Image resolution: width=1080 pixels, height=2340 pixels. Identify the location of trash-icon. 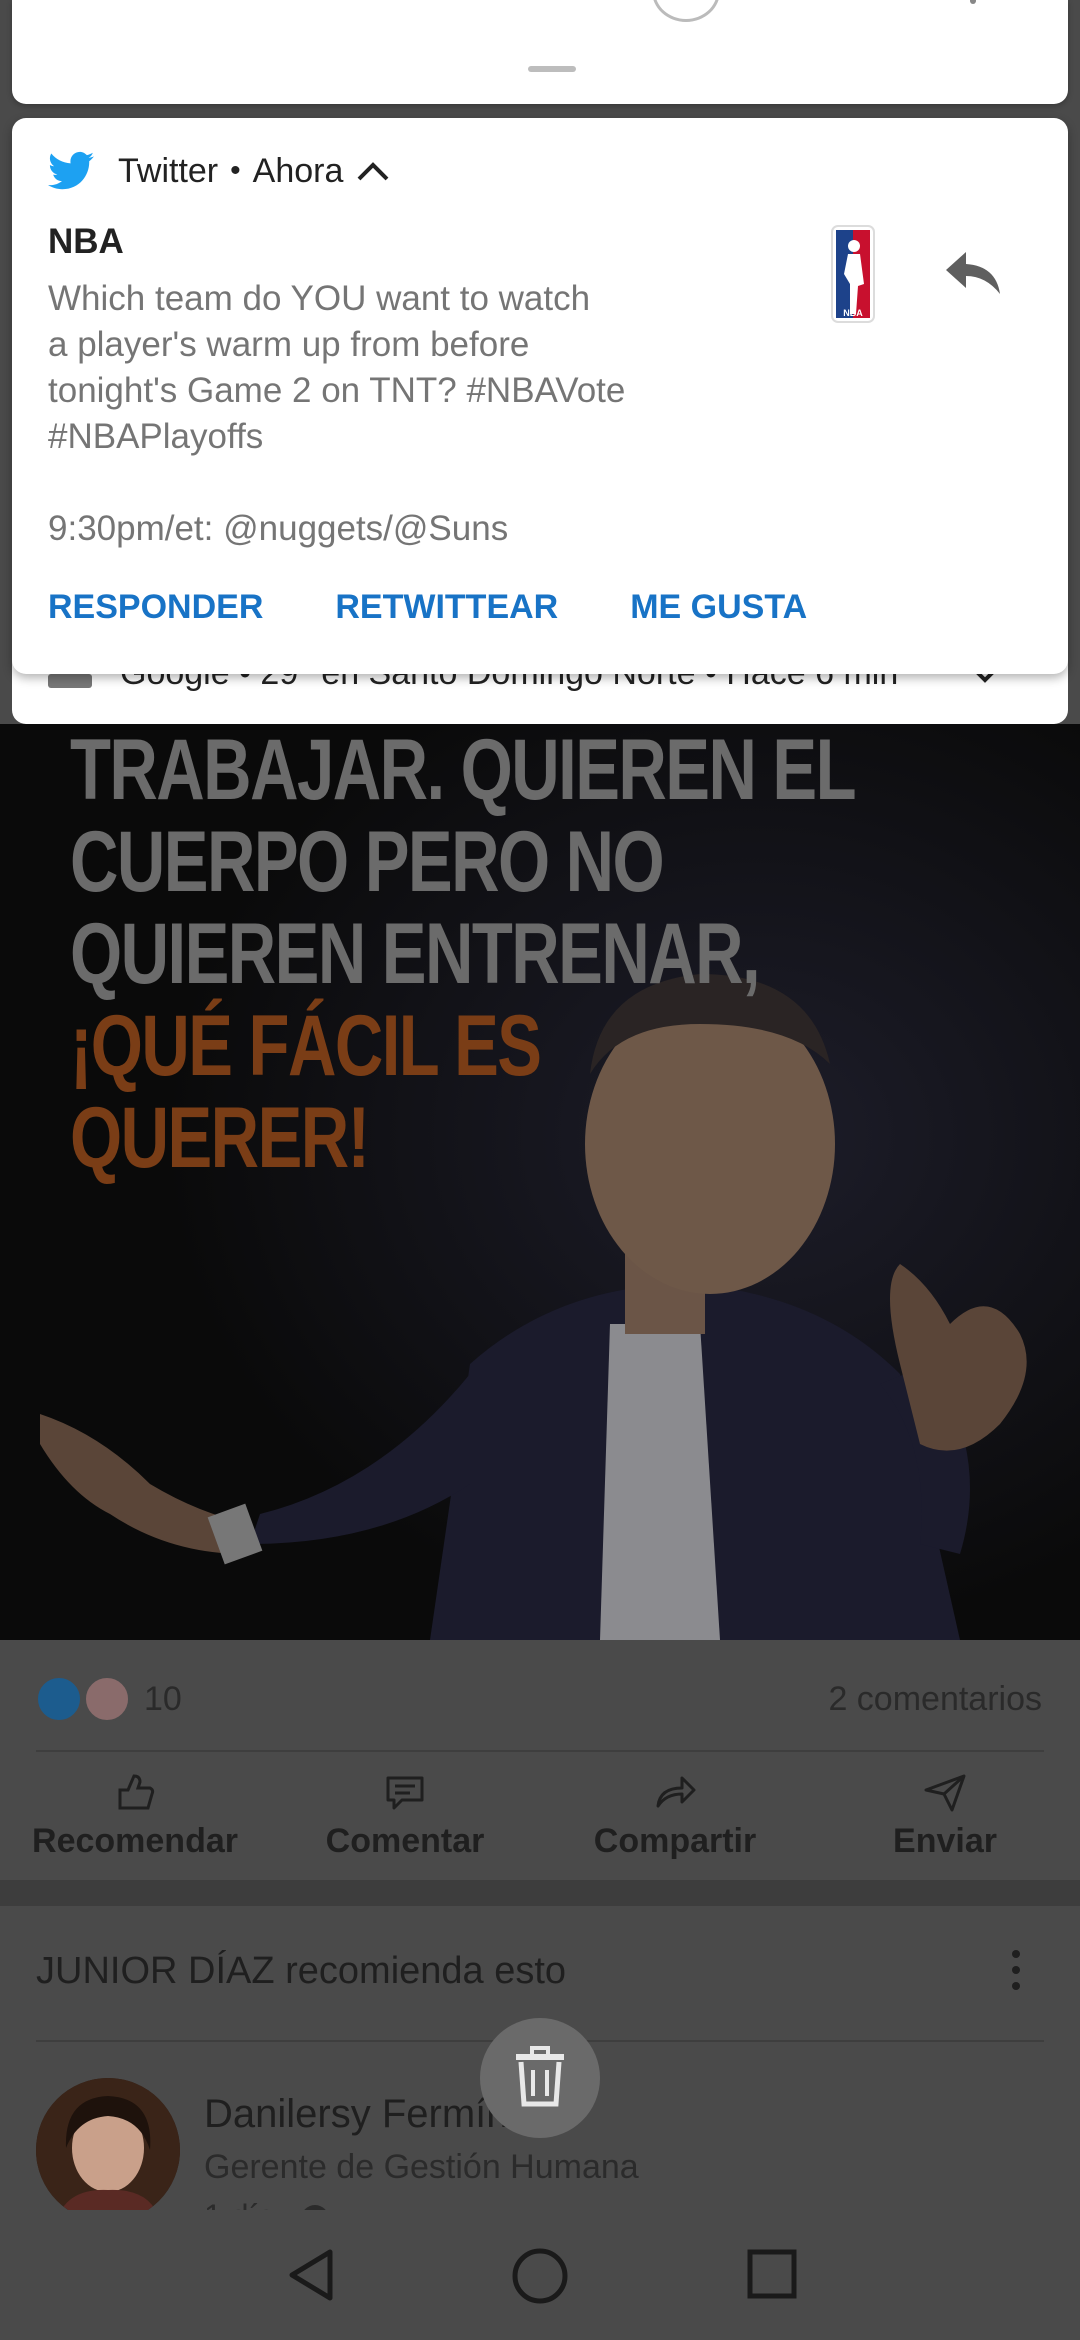
(540, 2076).